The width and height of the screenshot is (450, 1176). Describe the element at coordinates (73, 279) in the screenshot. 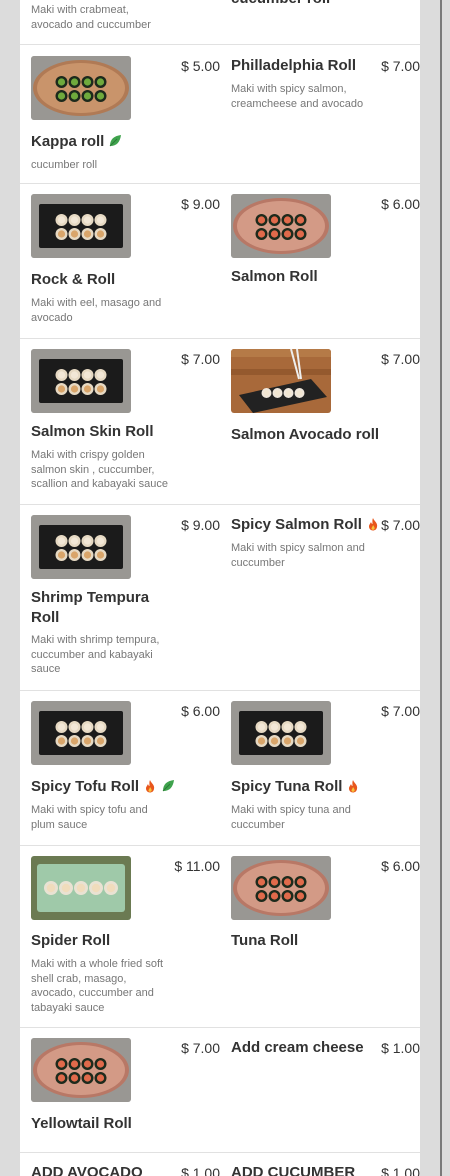

I see `item-name-text: Rock & Roll` at that location.